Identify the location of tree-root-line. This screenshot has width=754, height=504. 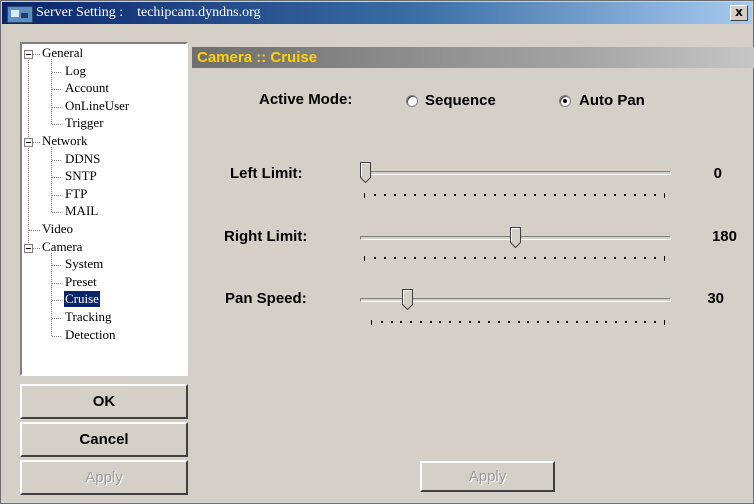
(28, 151).